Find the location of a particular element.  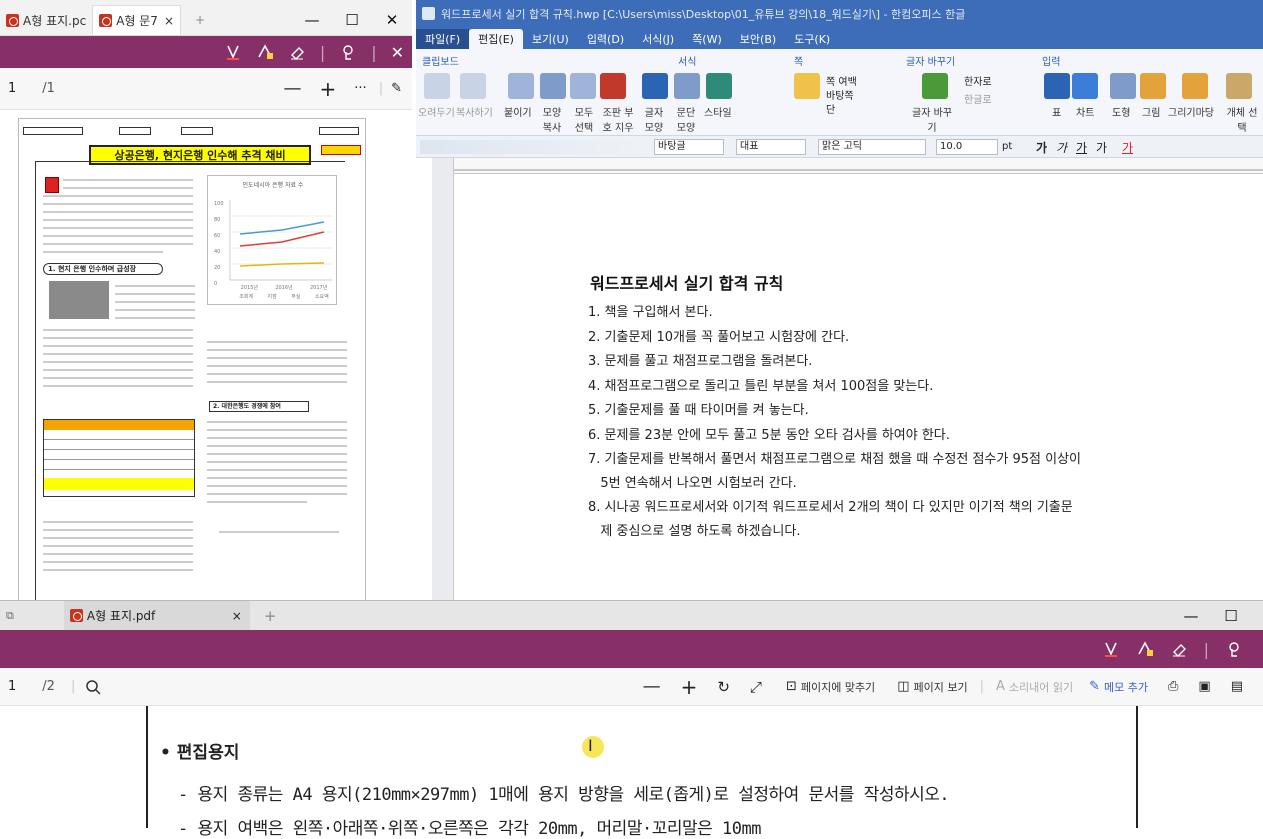

style-select: 바탕글 is located at coordinates (689, 147).